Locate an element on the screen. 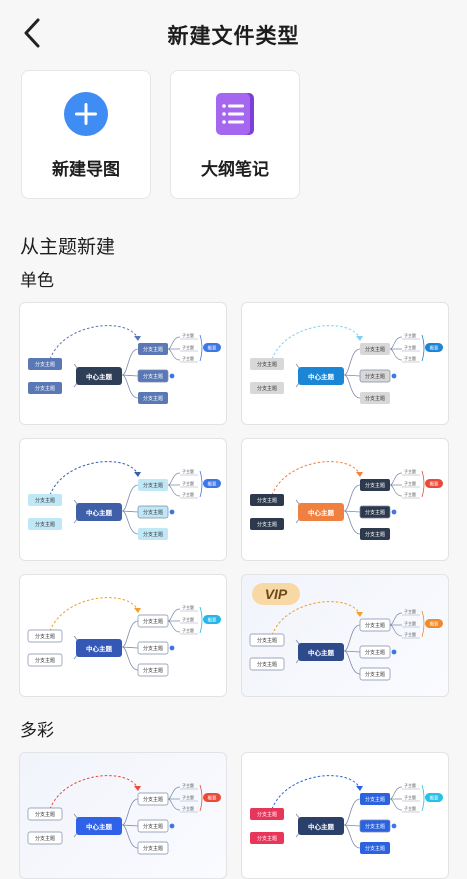  outline-note-icon is located at coordinates (235, 114).